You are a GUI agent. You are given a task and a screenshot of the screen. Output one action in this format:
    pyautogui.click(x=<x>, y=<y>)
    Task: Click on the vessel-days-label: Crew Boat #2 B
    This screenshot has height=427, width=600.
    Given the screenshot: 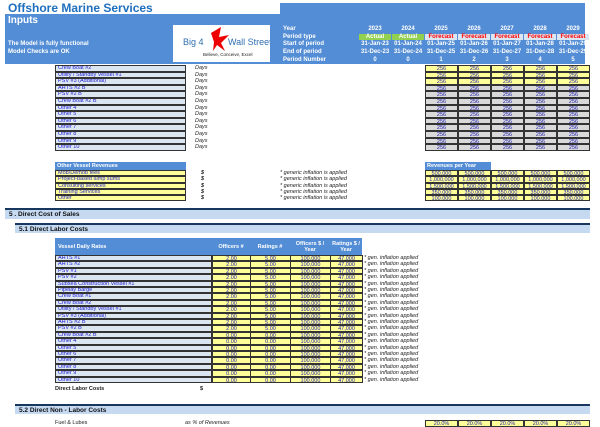 What is the action you would take?
    pyautogui.click(x=120, y=101)
    